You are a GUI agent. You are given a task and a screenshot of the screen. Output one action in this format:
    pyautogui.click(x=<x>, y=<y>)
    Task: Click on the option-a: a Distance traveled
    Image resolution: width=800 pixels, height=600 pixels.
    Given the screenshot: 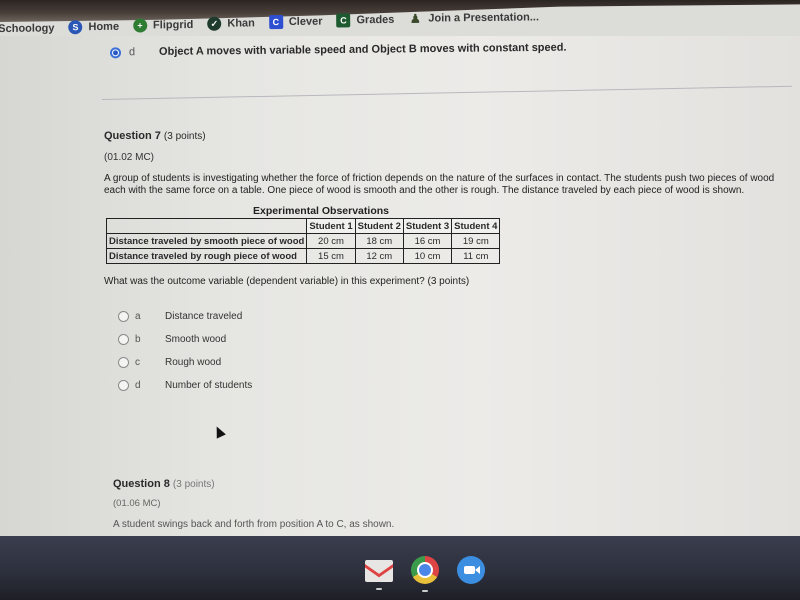 What is the action you would take?
    pyautogui.click(x=456, y=316)
    